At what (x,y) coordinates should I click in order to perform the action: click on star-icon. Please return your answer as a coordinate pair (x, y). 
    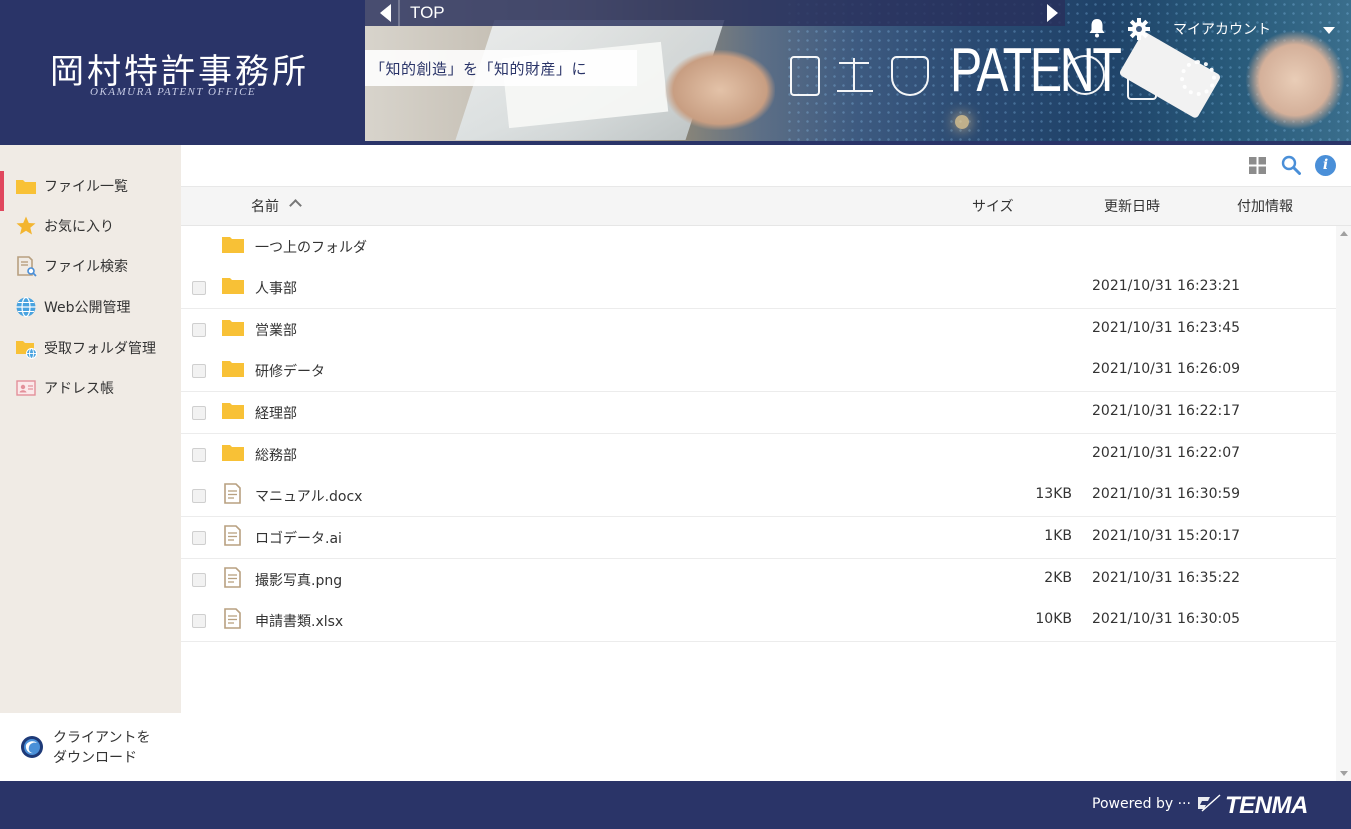
    Looking at the image, I should click on (26, 225).